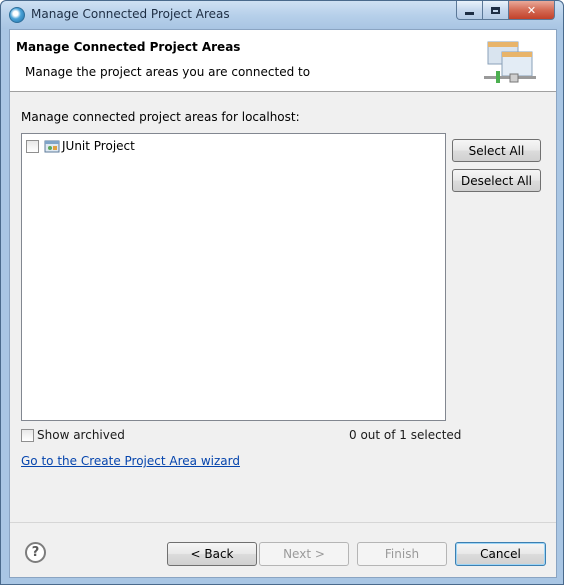 The image size is (564, 585). I want to click on back-label: < Back, so click(212, 554).